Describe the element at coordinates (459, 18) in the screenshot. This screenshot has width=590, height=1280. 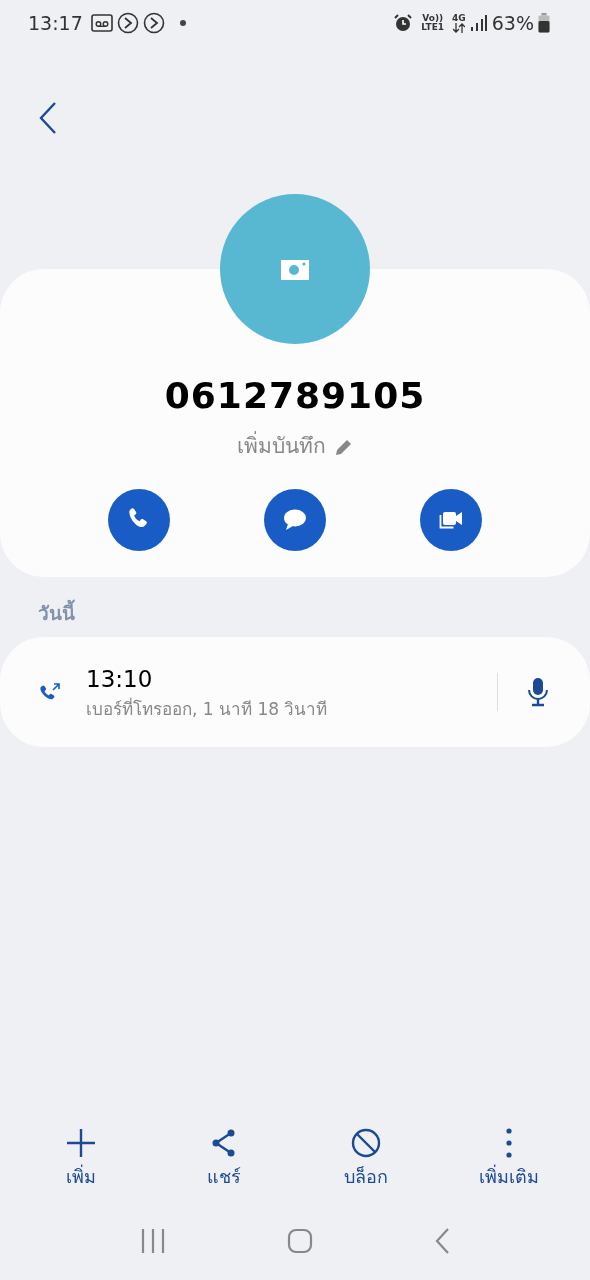
I see `network-label: 4G` at that location.